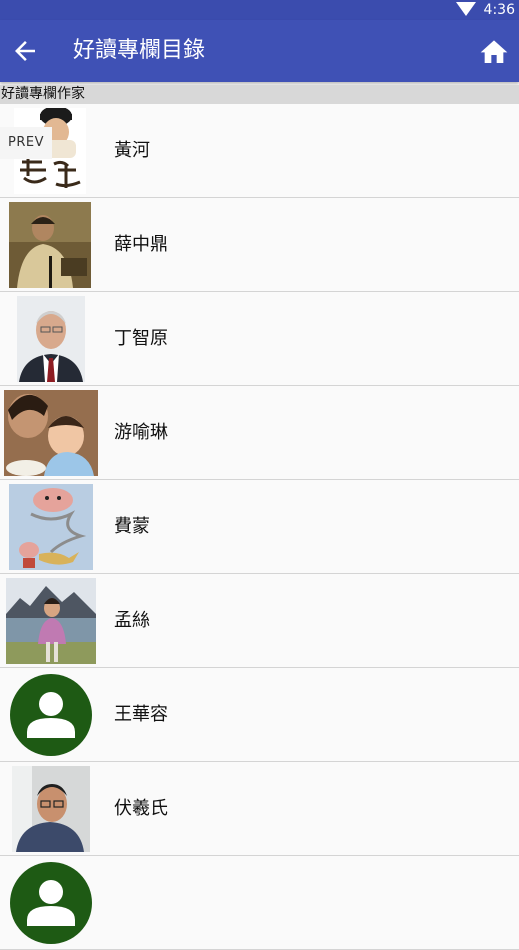  I want to click on prev-button: PREV, so click(26, 143).